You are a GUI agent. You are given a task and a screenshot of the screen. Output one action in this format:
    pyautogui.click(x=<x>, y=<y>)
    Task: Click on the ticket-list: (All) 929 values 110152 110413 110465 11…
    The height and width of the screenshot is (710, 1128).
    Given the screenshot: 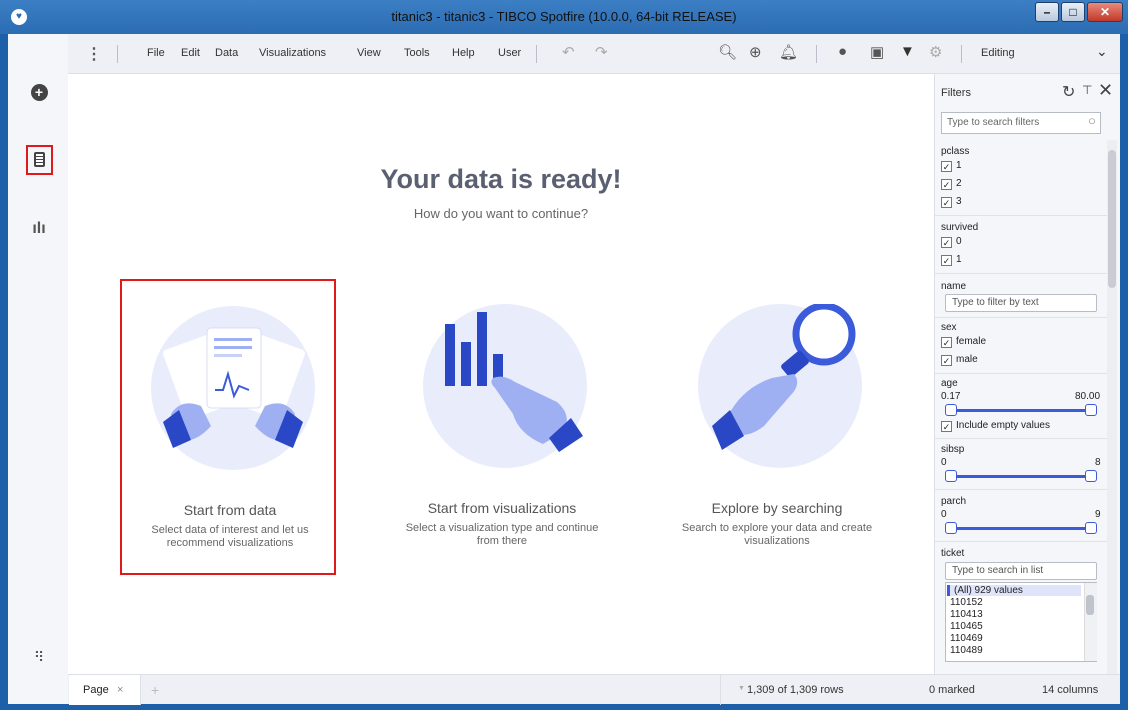 What is the action you would take?
    pyautogui.click(x=1021, y=622)
    